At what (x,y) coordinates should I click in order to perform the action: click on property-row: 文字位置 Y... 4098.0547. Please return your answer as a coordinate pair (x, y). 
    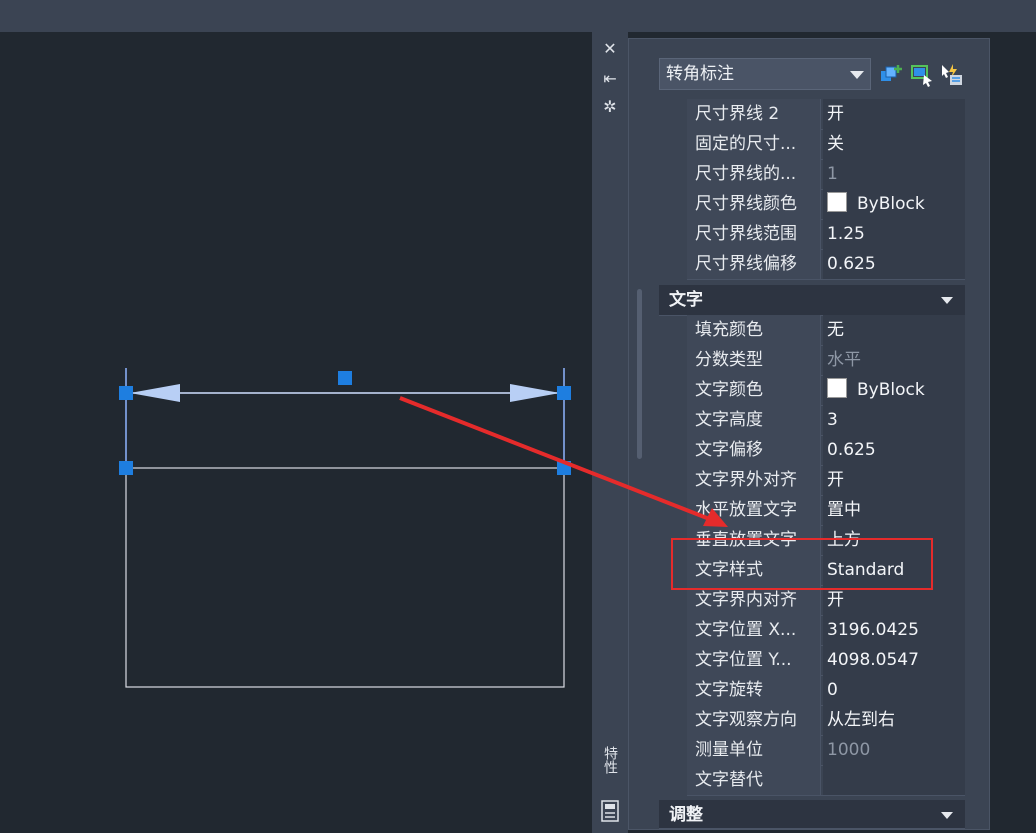
    Looking at the image, I should click on (826, 660).